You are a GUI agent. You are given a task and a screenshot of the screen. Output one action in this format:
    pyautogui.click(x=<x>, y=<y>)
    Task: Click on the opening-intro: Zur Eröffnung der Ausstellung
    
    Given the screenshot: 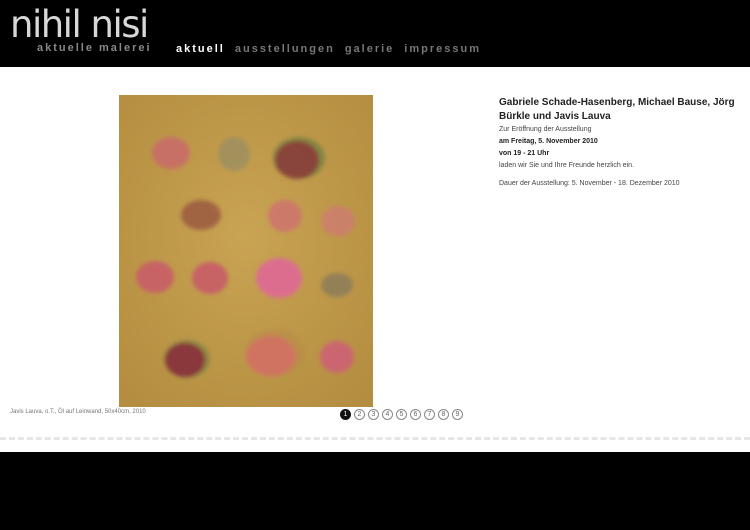 What is the action you would take?
    pyautogui.click(x=545, y=129)
    